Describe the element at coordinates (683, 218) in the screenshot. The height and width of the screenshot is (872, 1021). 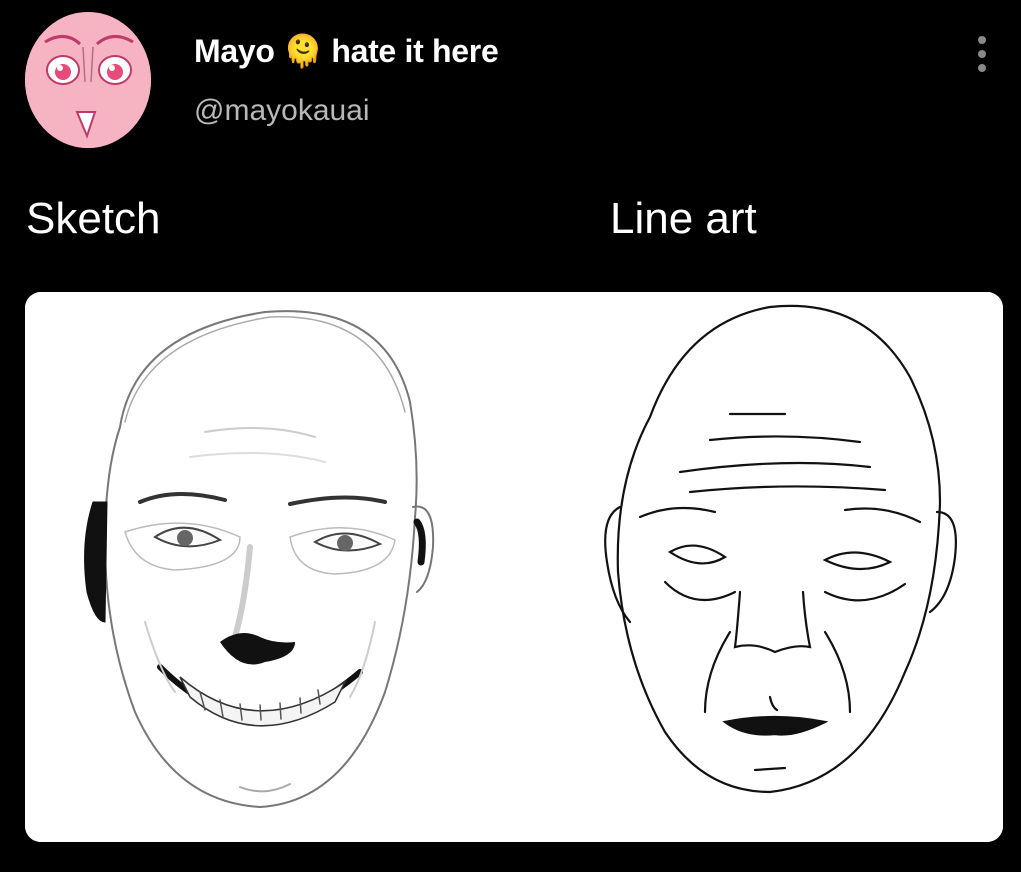
I see `line-art-label: Line art` at that location.